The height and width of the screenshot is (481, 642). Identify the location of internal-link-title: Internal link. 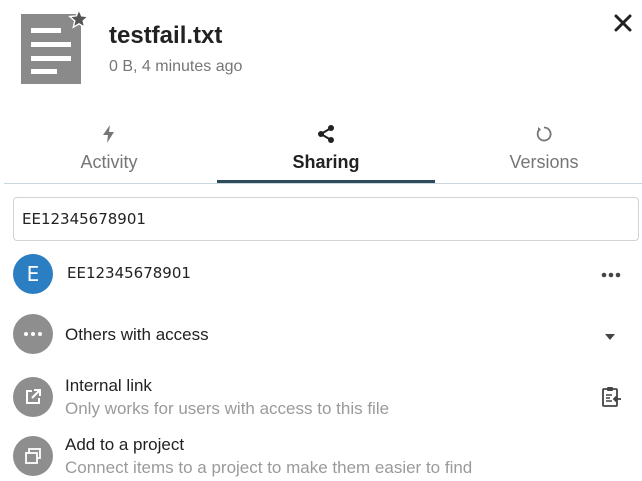
(108, 385).